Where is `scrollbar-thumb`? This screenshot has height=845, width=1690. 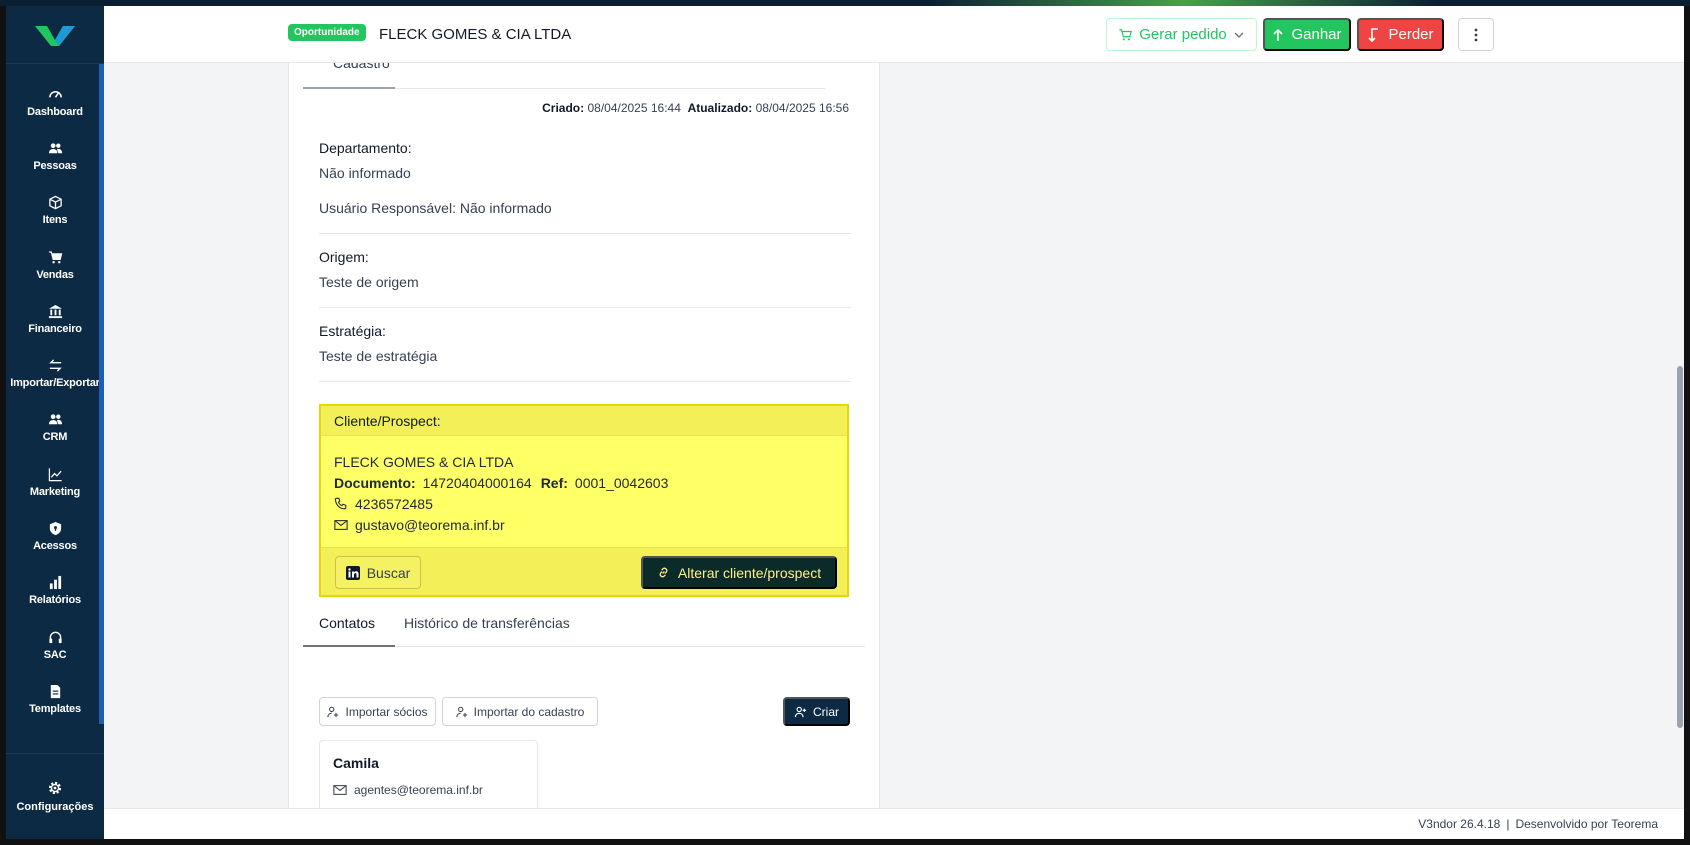 scrollbar-thumb is located at coordinates (1680, 547).